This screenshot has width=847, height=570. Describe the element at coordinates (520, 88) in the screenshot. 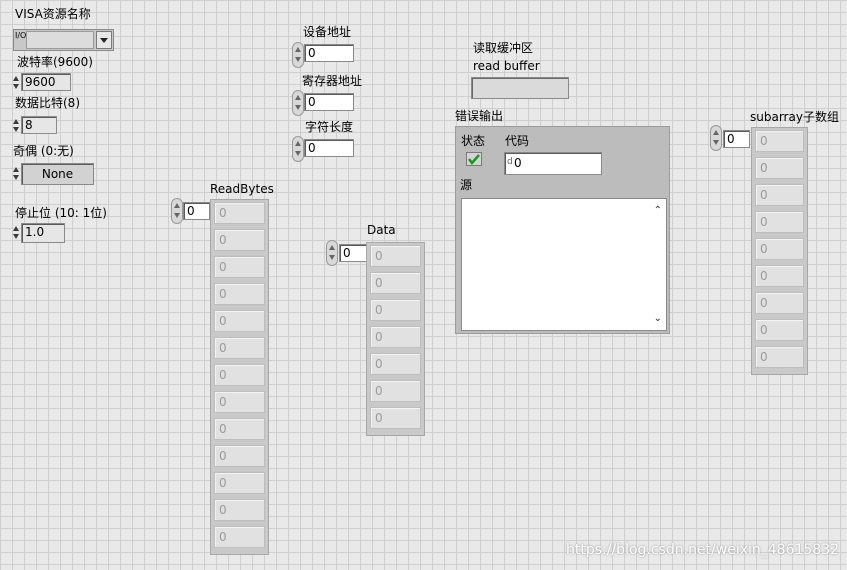

I see `readbuf-indicator` at that location.